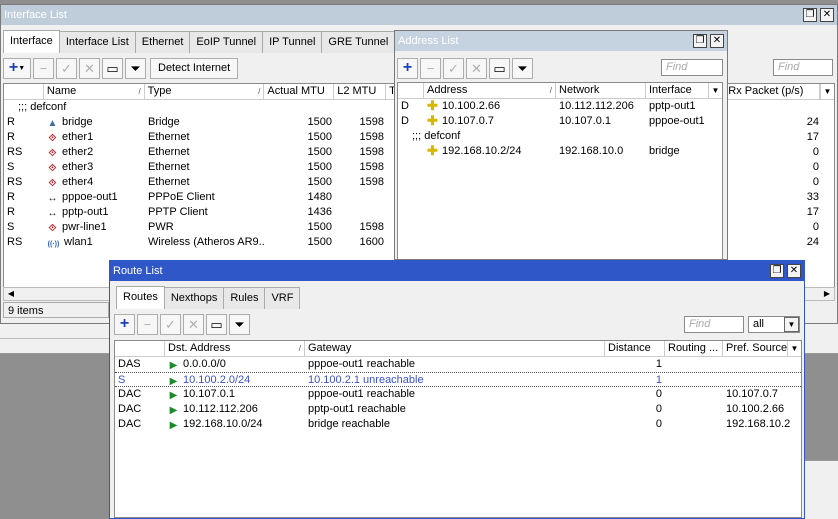 Image resolution: width=838 pixels, height=519 pixels. Describe the element at coordinates (17, 68) in the screenshot. I see `add-button: + ▼` at that location.